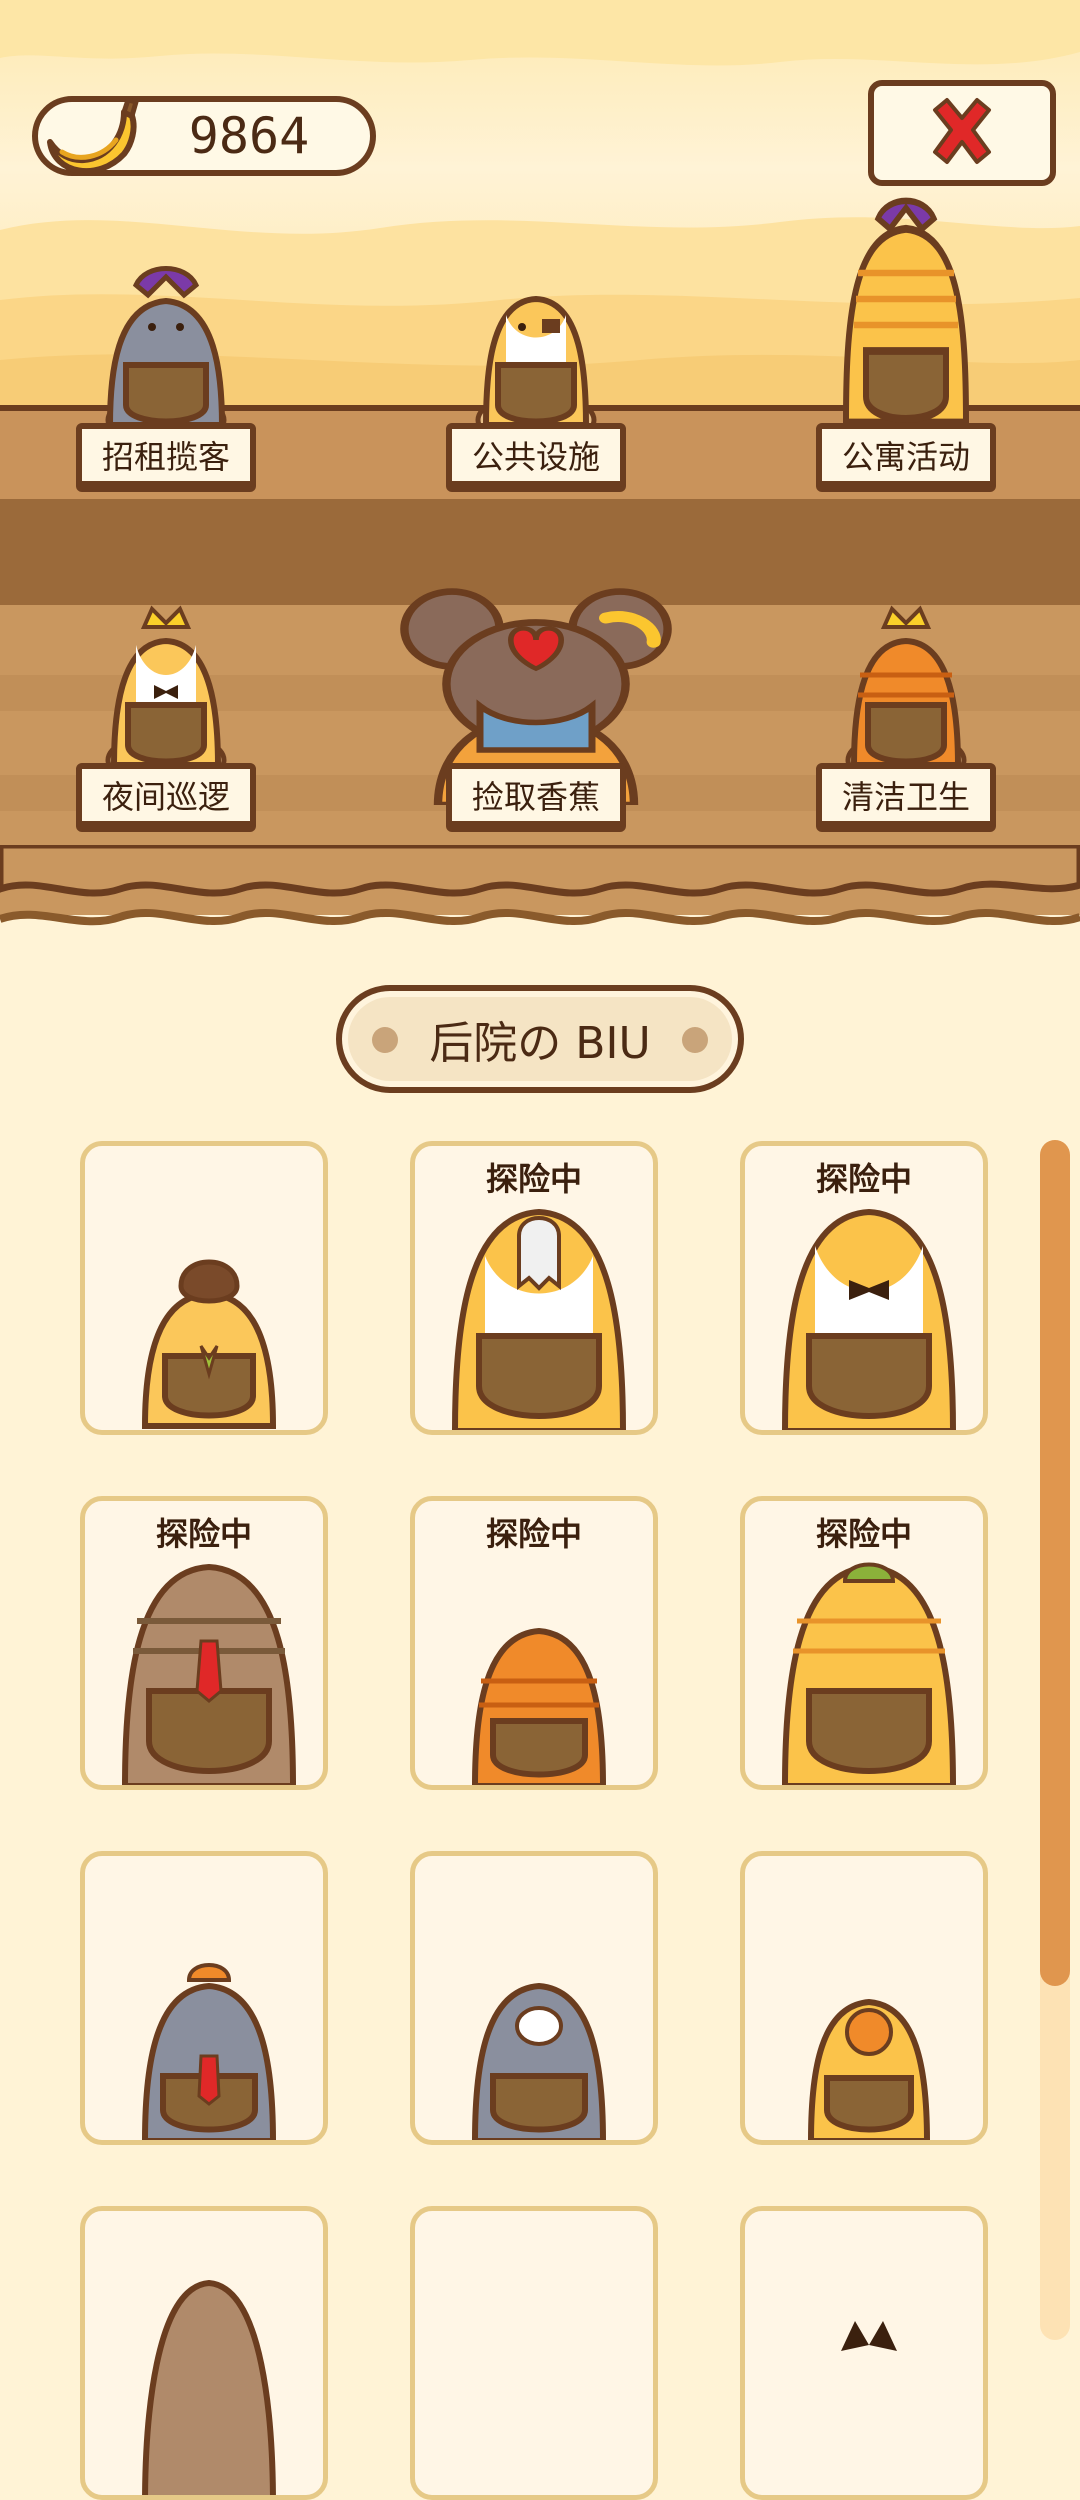  What do you see at coordinates (536, 455) in the screenshot?
I see `station-label: 公共设施` at bounding box center [536, 455].